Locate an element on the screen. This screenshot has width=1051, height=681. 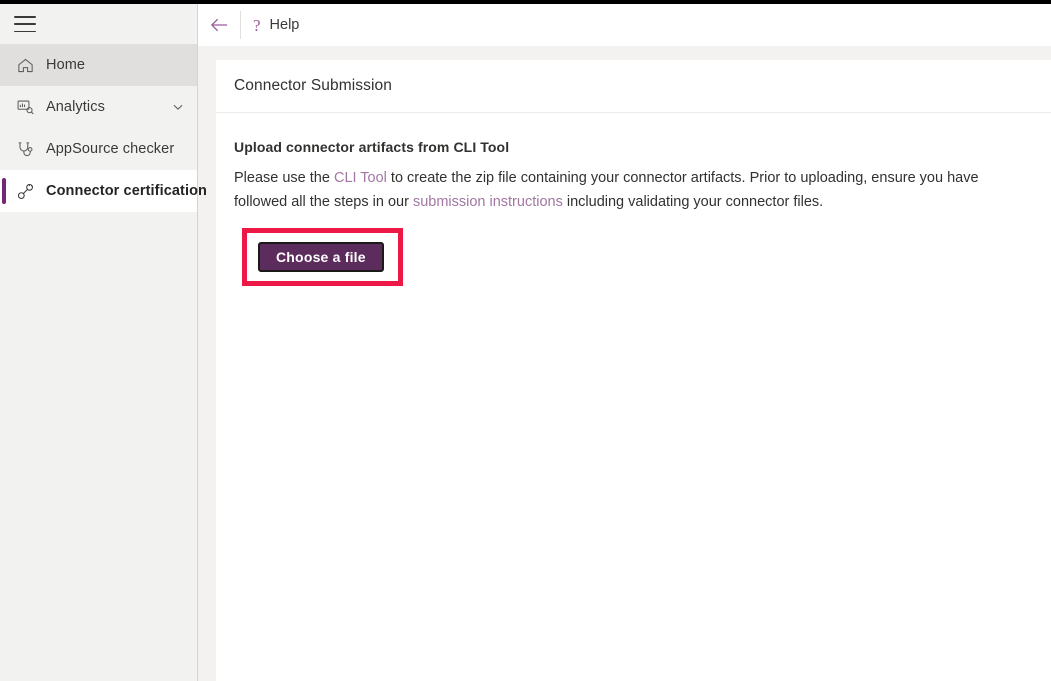
command-bar: ? Help is located at coordinates (624, 25).